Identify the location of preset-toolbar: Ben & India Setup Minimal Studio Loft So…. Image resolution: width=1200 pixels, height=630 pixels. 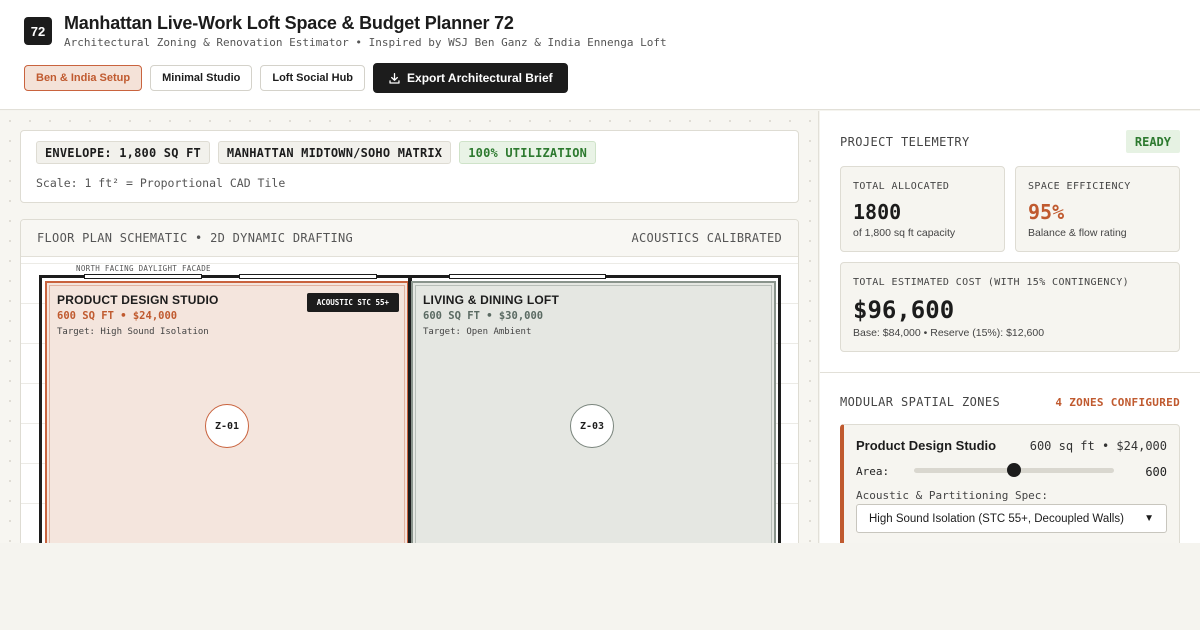
(296, 78).